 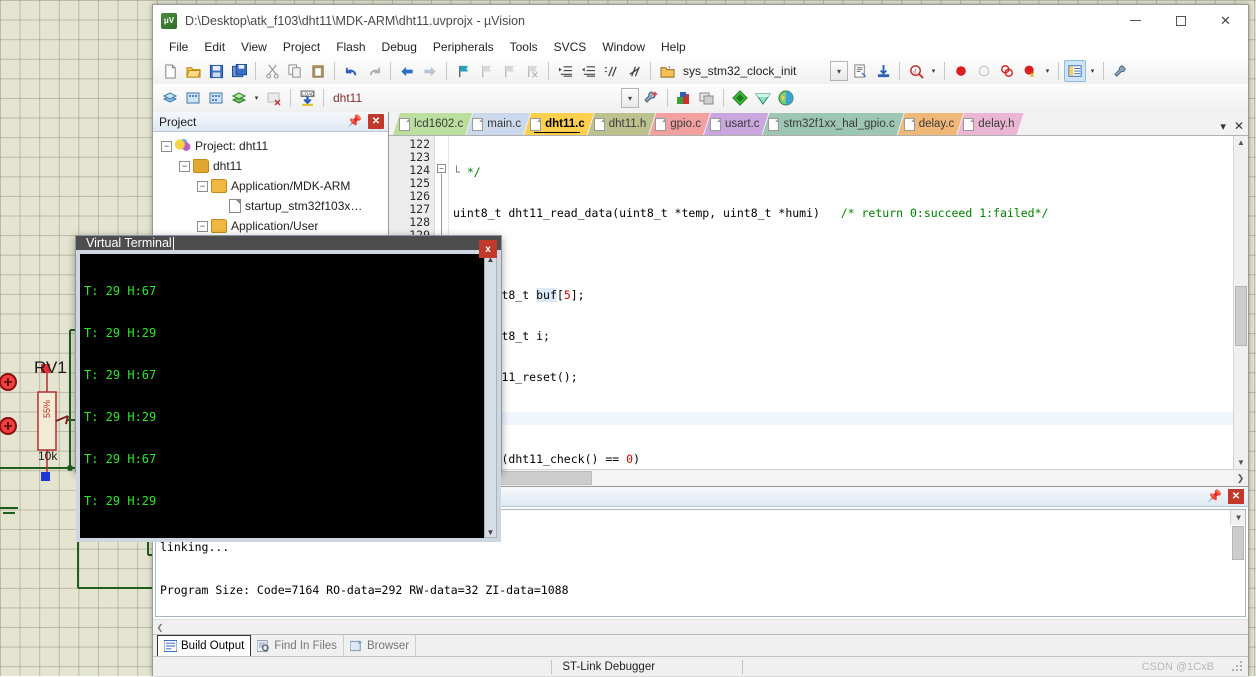 I want to click on multi-project-icon, so click(x=740, y=98).